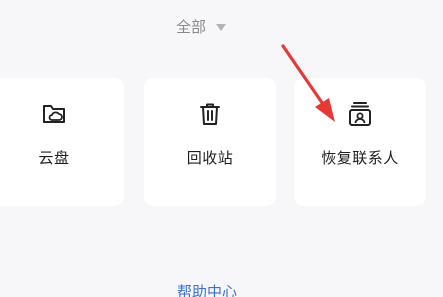 The height and width of the screenshot is (297, 443). Describe the element at coordinates (62, 142) in the screenshot. I see `cloud-drive-card: 云盘` at that location.